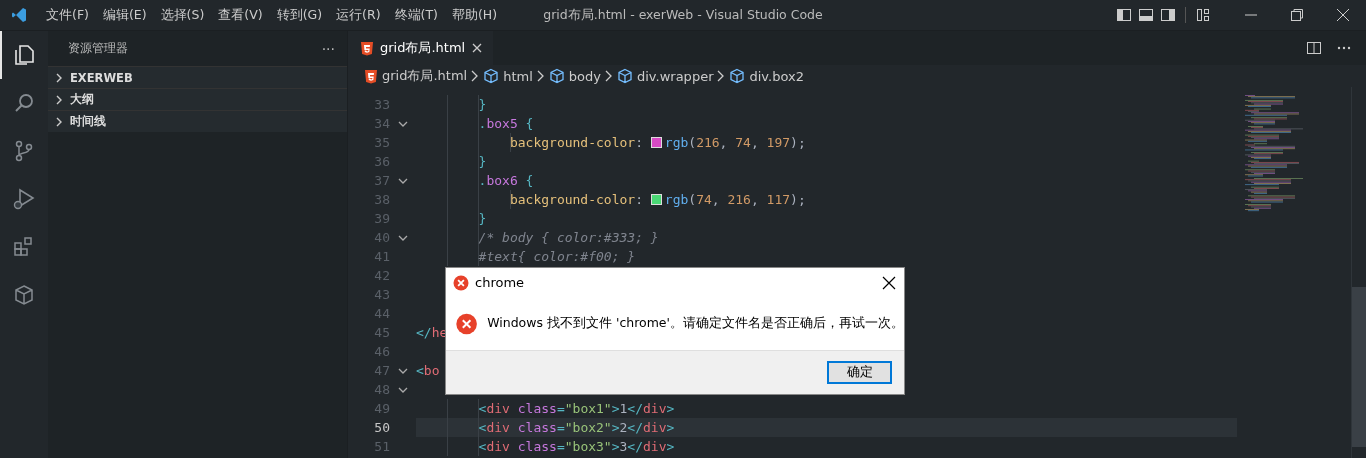 The height and width of the screenshot is (458, 1366). Describe the element at coordinates (381, 218) in the screenshot. I see `line-number: 39` at that location.